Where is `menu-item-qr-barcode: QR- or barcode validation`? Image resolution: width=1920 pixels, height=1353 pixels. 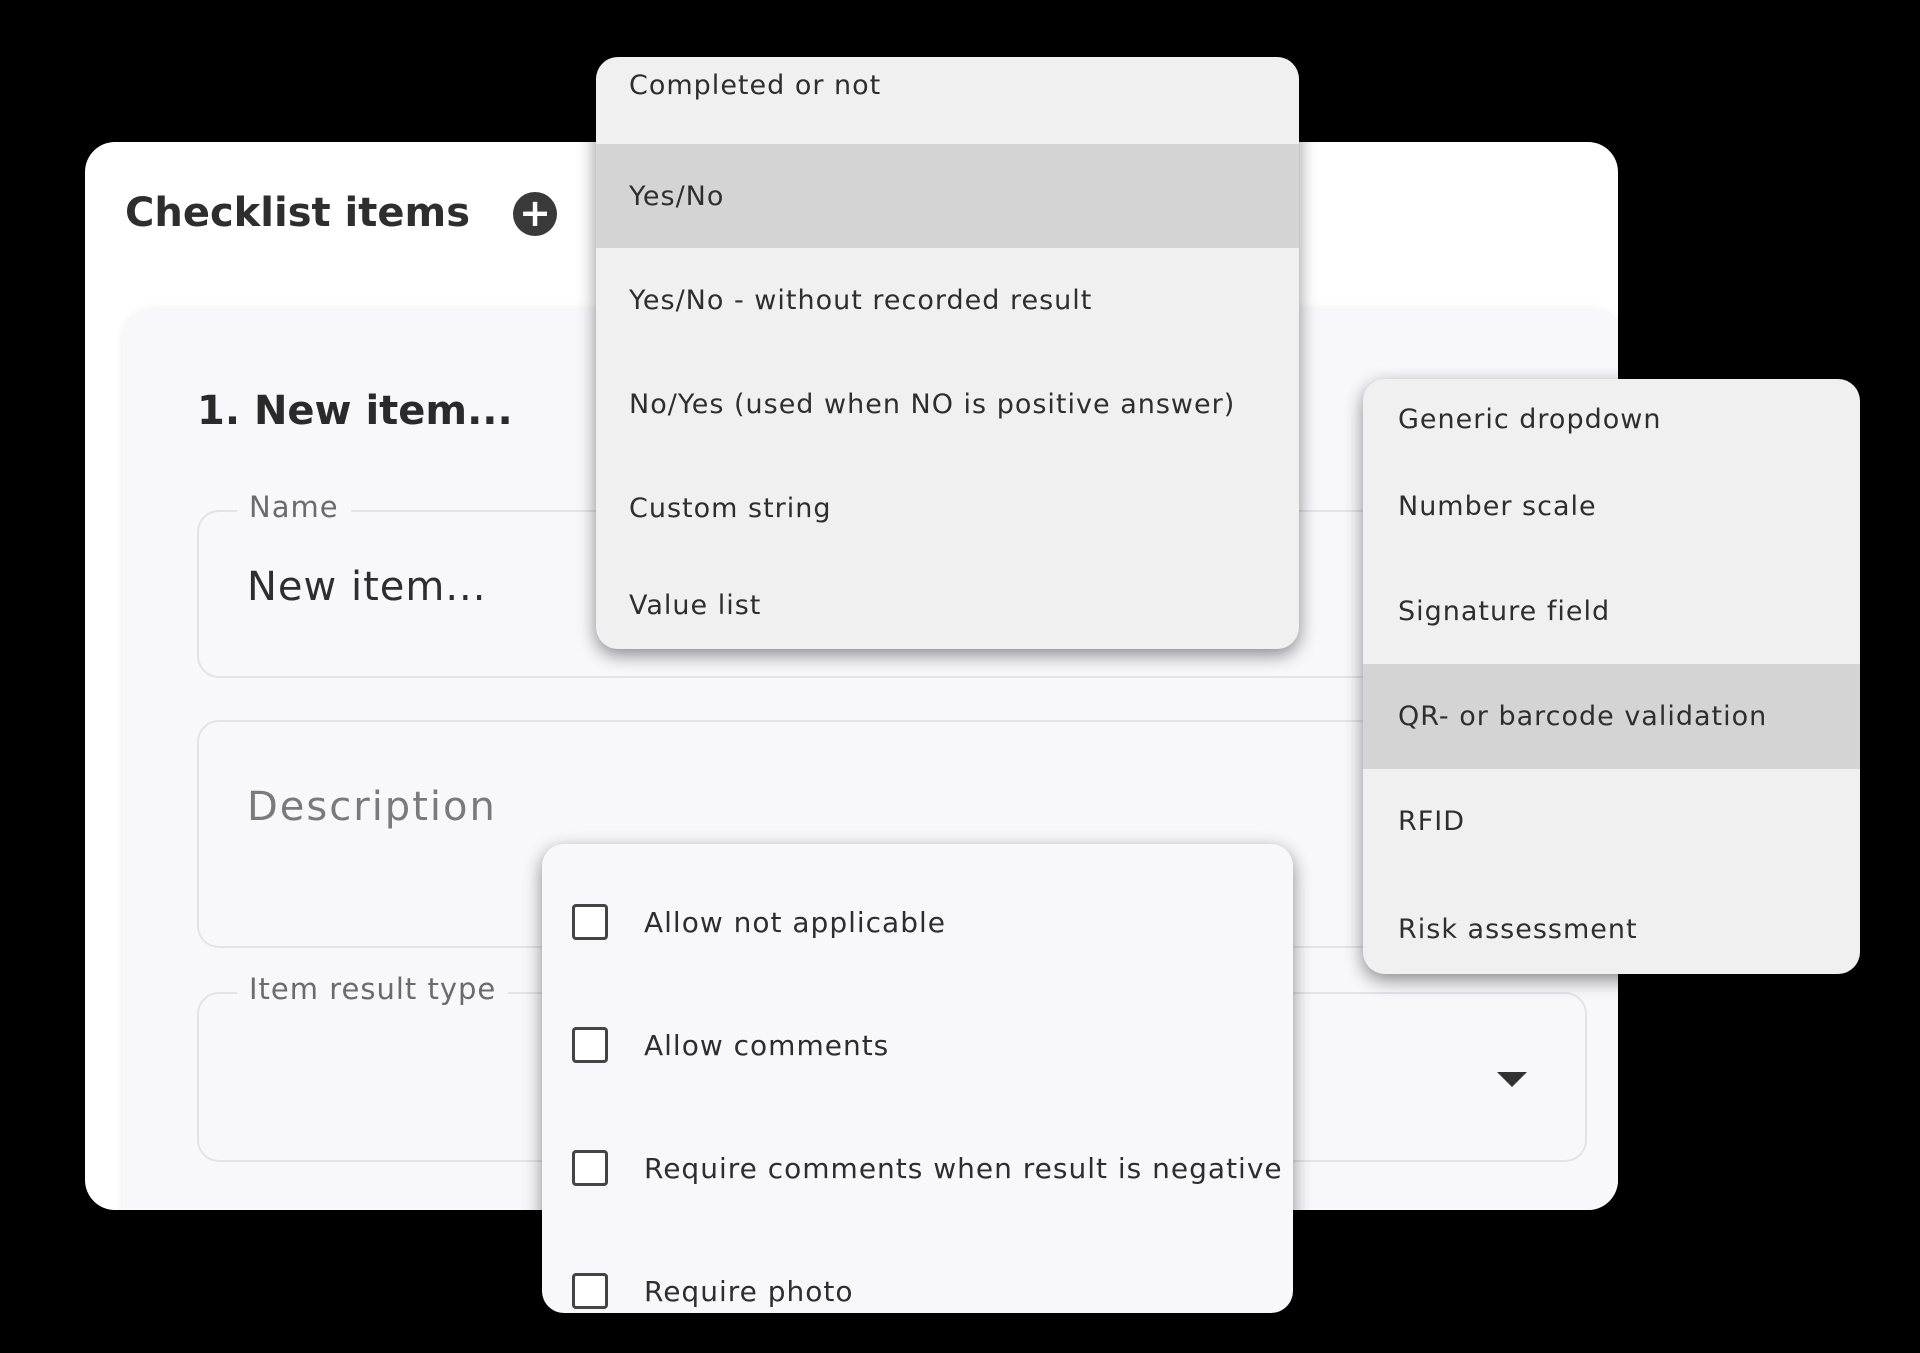
menu-item-qr-barcode: QR- or barcode validation is located at coordinates (1611, 716).